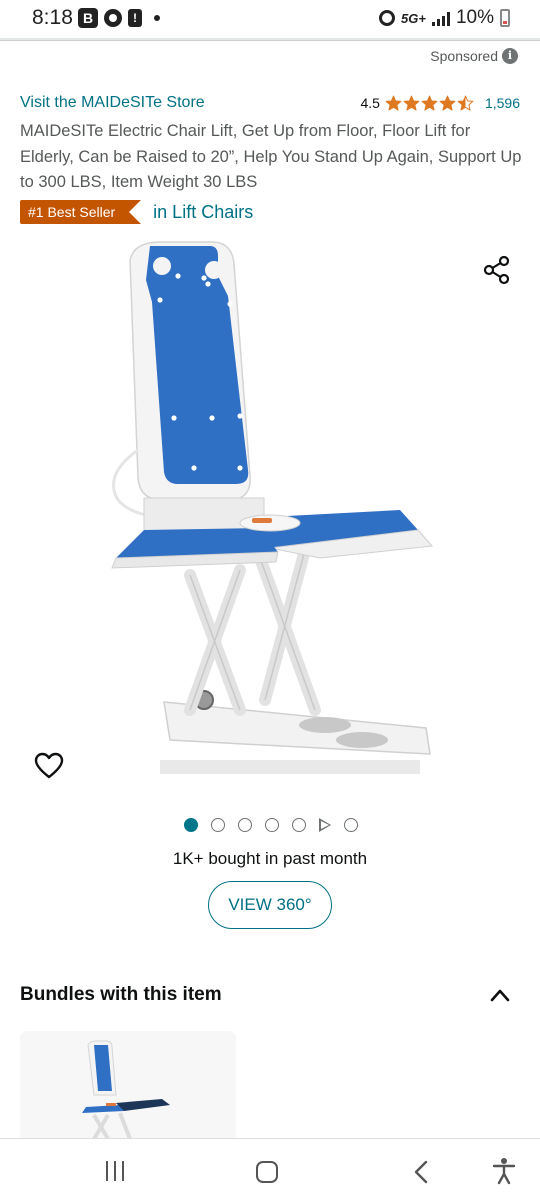  I want to click on rating-summary: 4.5 1,596, so click(440, 103).